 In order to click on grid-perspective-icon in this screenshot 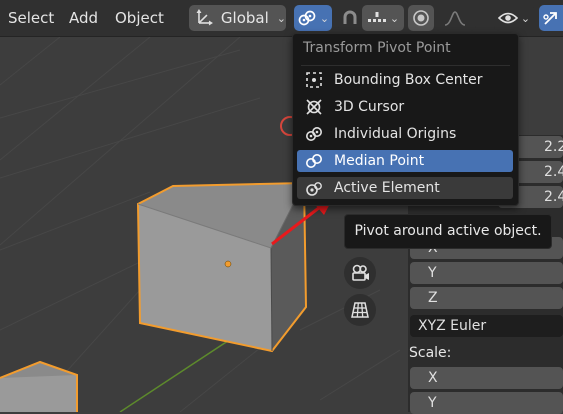, I will do `click(360, 310)`.